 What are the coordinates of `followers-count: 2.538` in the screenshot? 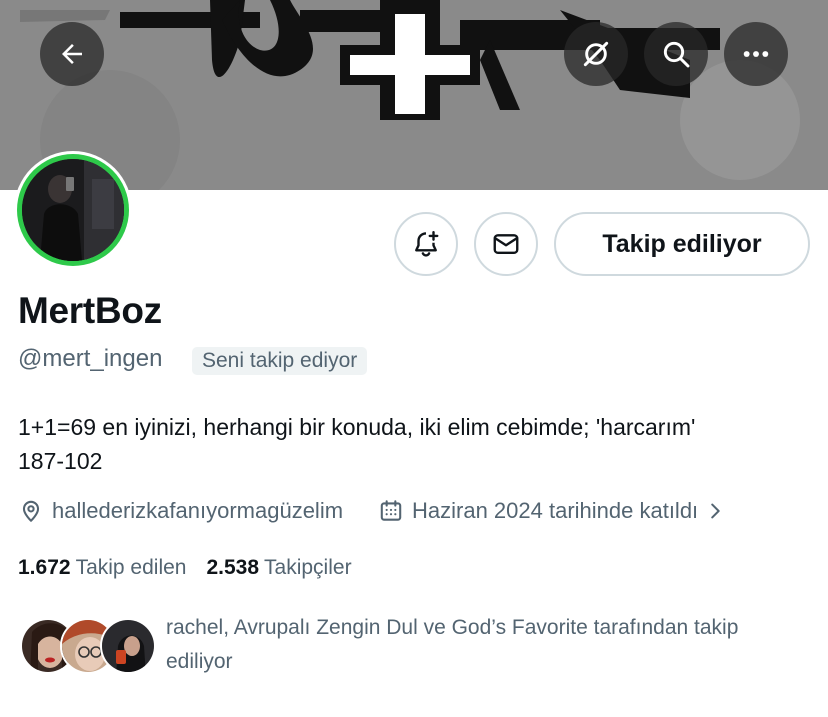 It's located at (233, 567).